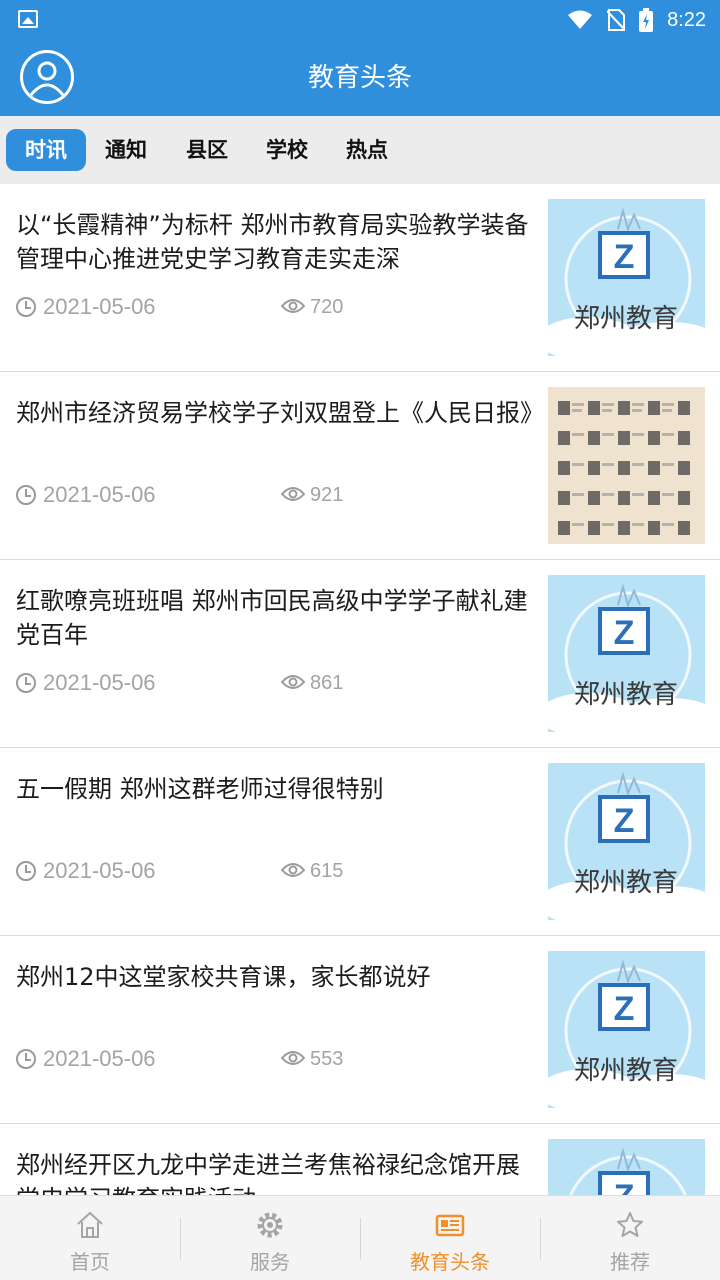 This screenshot has height=1280, width=720. What do you see at coordinates (630, 1262) in the screenshot?
I see `nav-recommend-label: 推荐` at bounding box center [630, 1262].